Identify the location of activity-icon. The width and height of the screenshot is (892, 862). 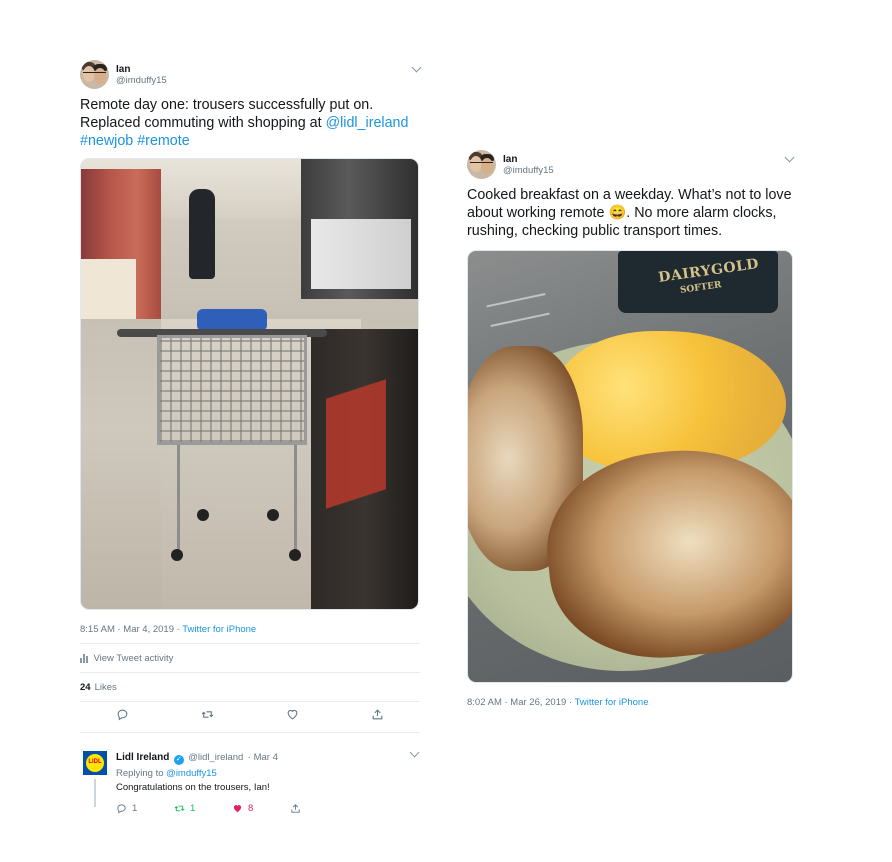
(84, 658).